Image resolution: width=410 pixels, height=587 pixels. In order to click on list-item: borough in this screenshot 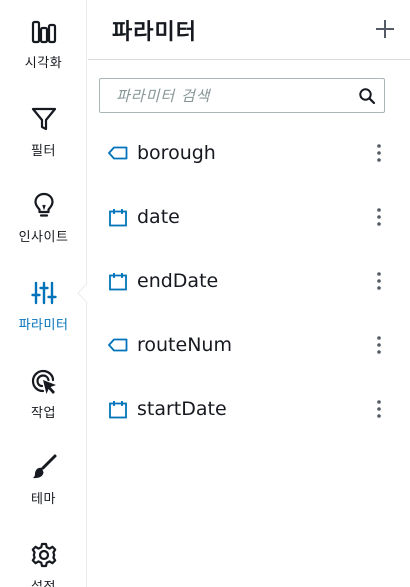, I will do `click(249, 153)`.